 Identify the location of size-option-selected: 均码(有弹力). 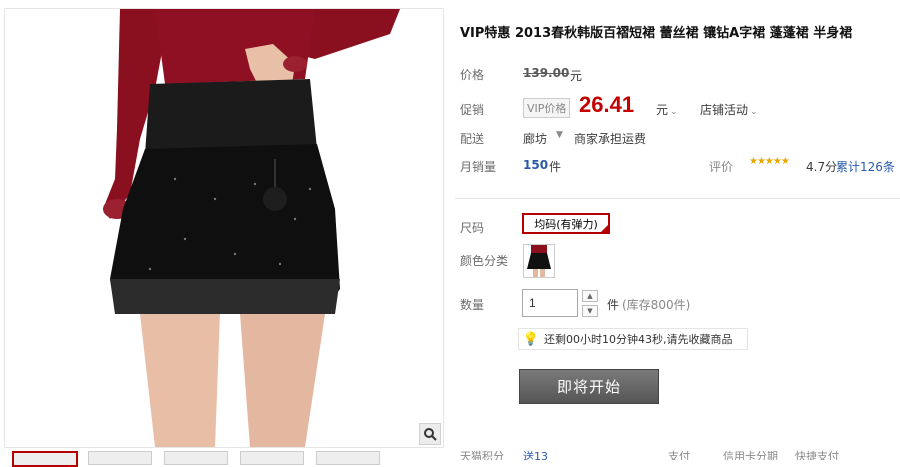
(566, 223).